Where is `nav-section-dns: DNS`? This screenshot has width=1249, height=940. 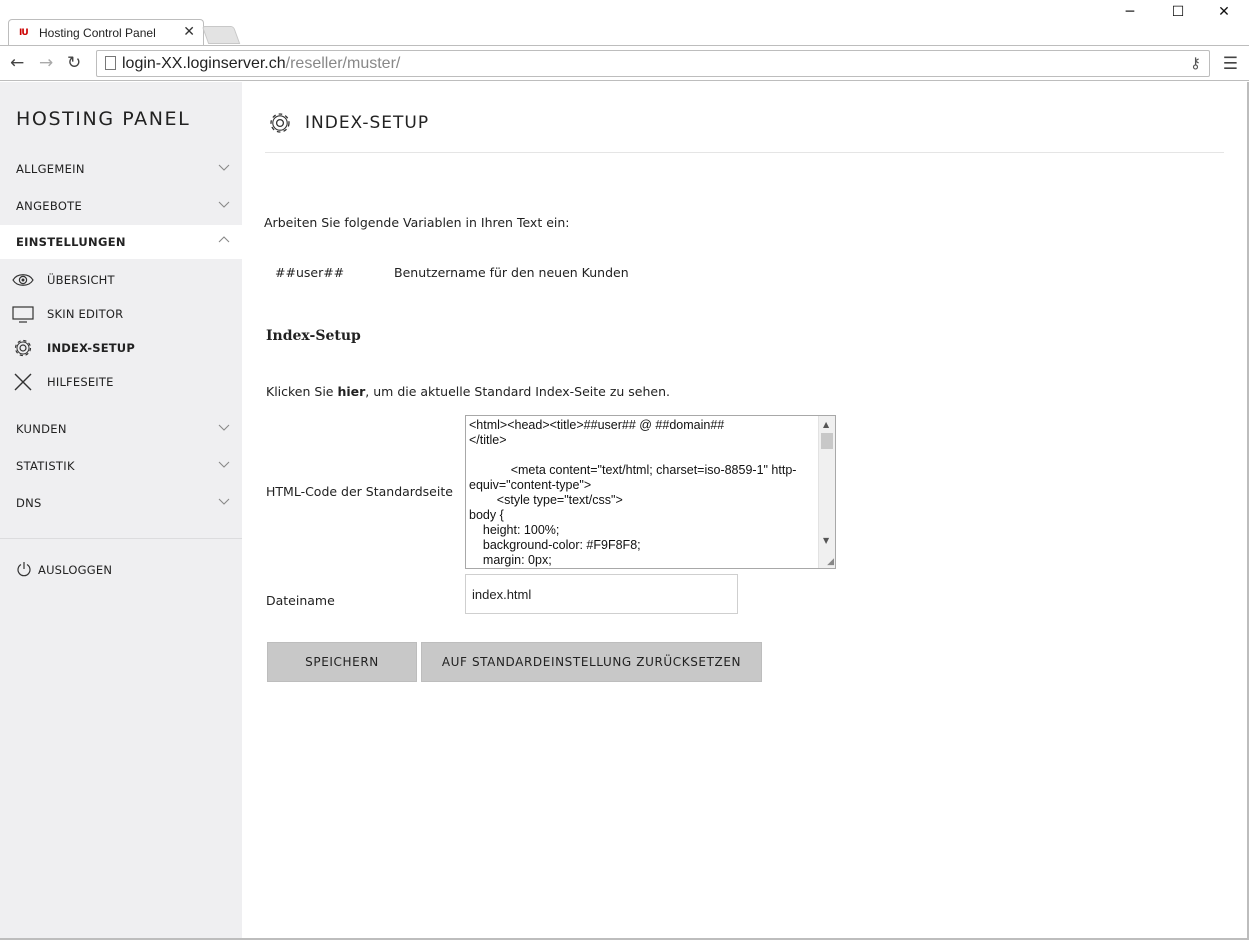 nav-section-dns: DNS is located at coordinates (121, 503).